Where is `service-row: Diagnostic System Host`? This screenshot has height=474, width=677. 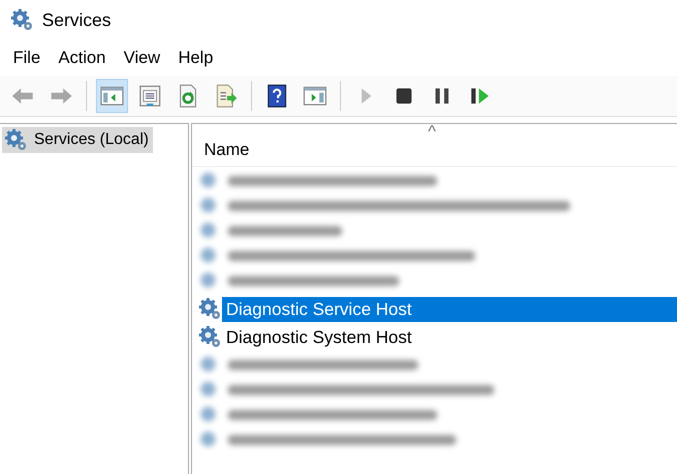
service-row: Diagnostic System Host is located at coordinates (449, 337).